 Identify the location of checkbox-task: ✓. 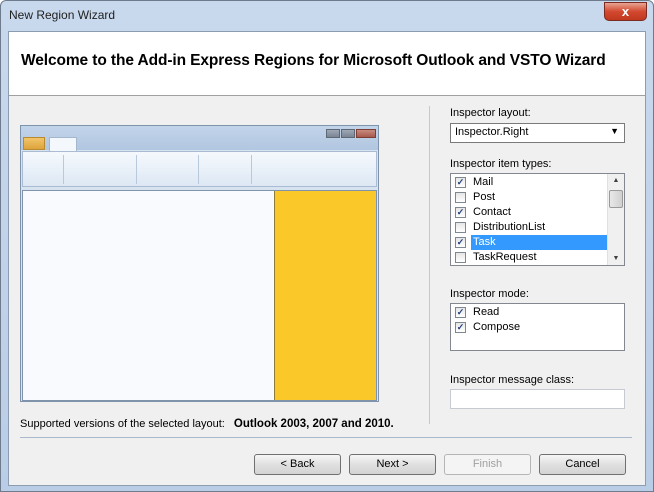
(460, 242).